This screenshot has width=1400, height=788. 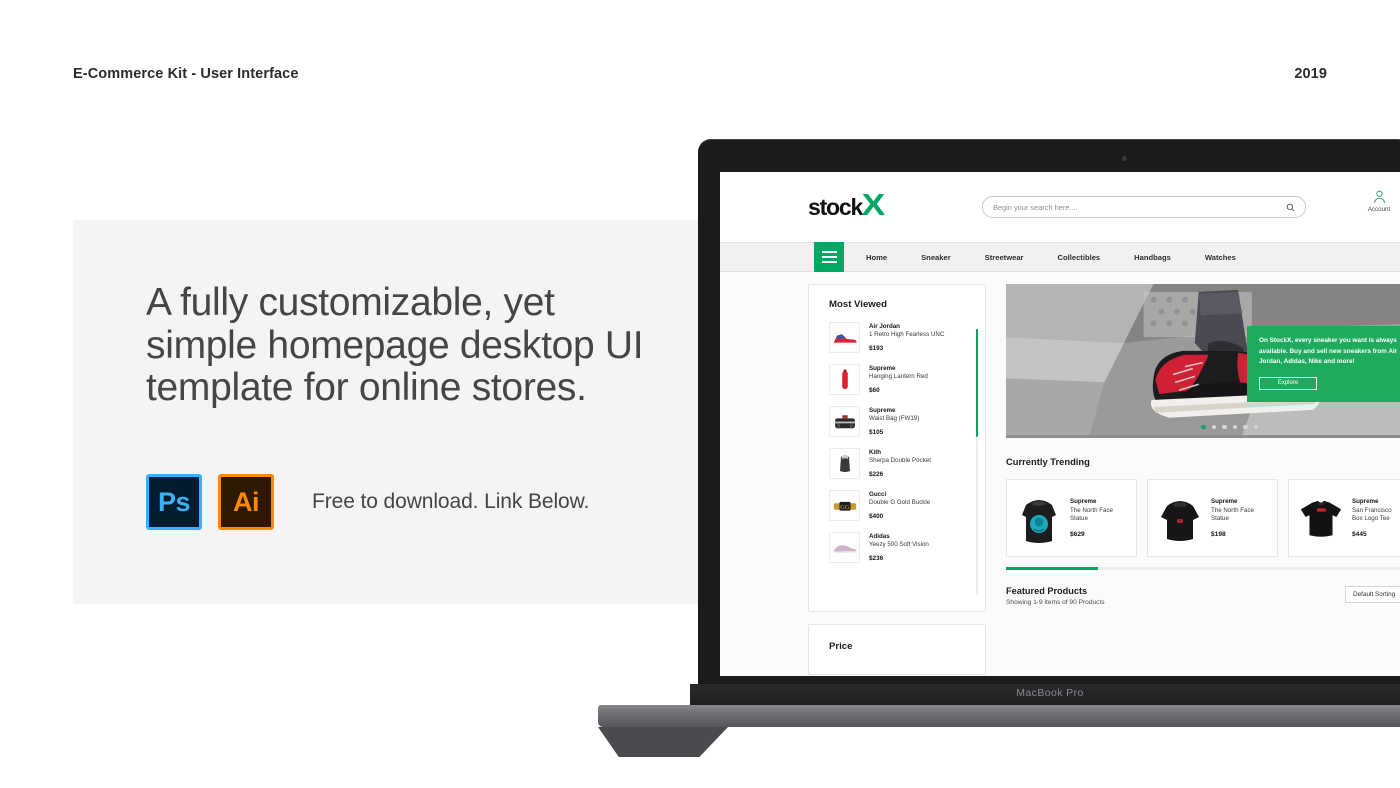 I want to click on product-price: $193, so click(x=876, y=349).